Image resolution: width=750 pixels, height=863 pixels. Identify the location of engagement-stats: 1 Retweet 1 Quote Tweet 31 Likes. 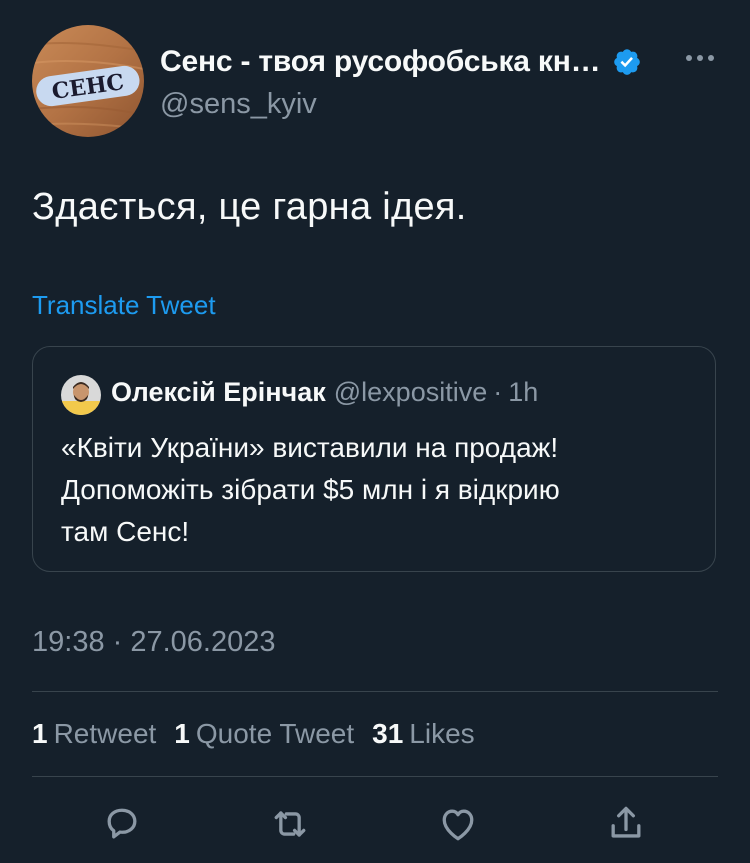
(253, 734).